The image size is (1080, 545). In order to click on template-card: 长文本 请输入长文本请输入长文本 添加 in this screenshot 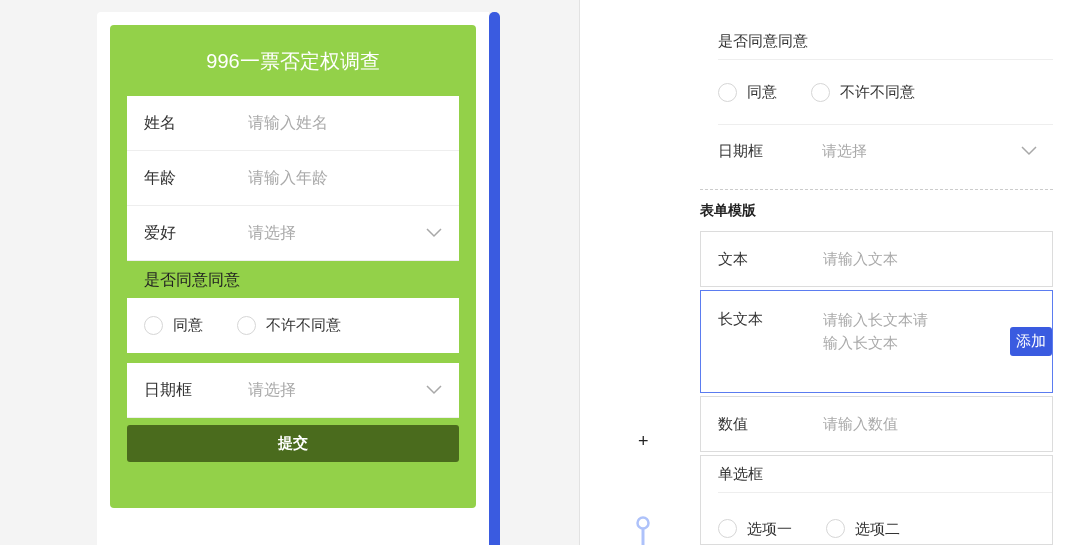, I will do `click(876, 341)`.